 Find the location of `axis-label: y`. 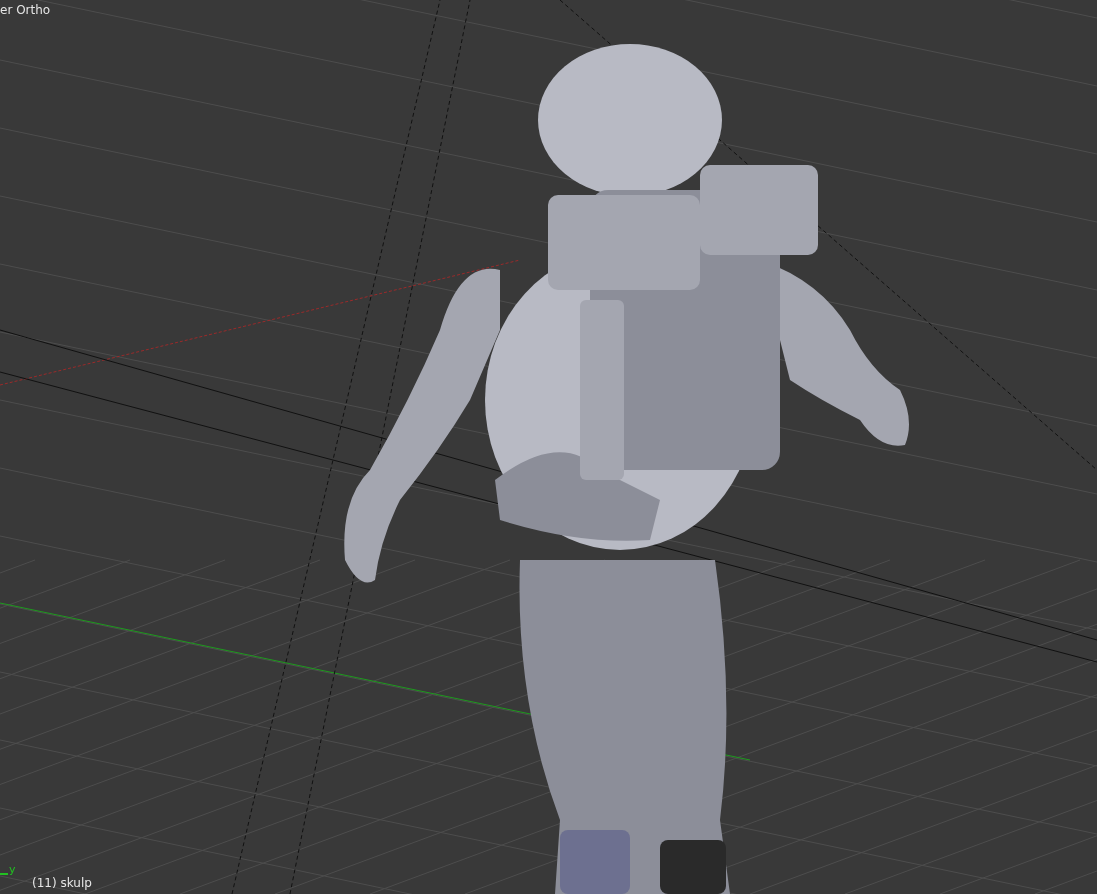

axis-label: y is located at coordinates (12, 870).